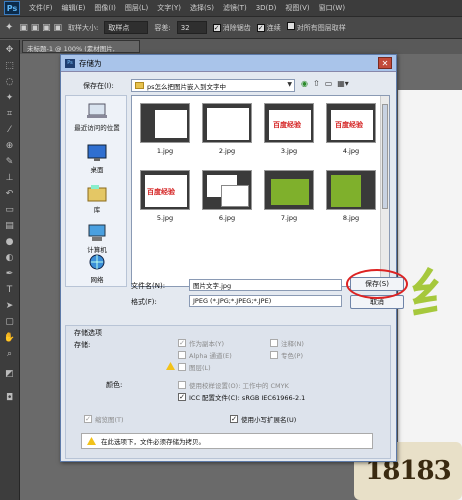 This screenshot has width=462, height=500. I want to click on new-folder-icon: ▭, so click(329, 83).